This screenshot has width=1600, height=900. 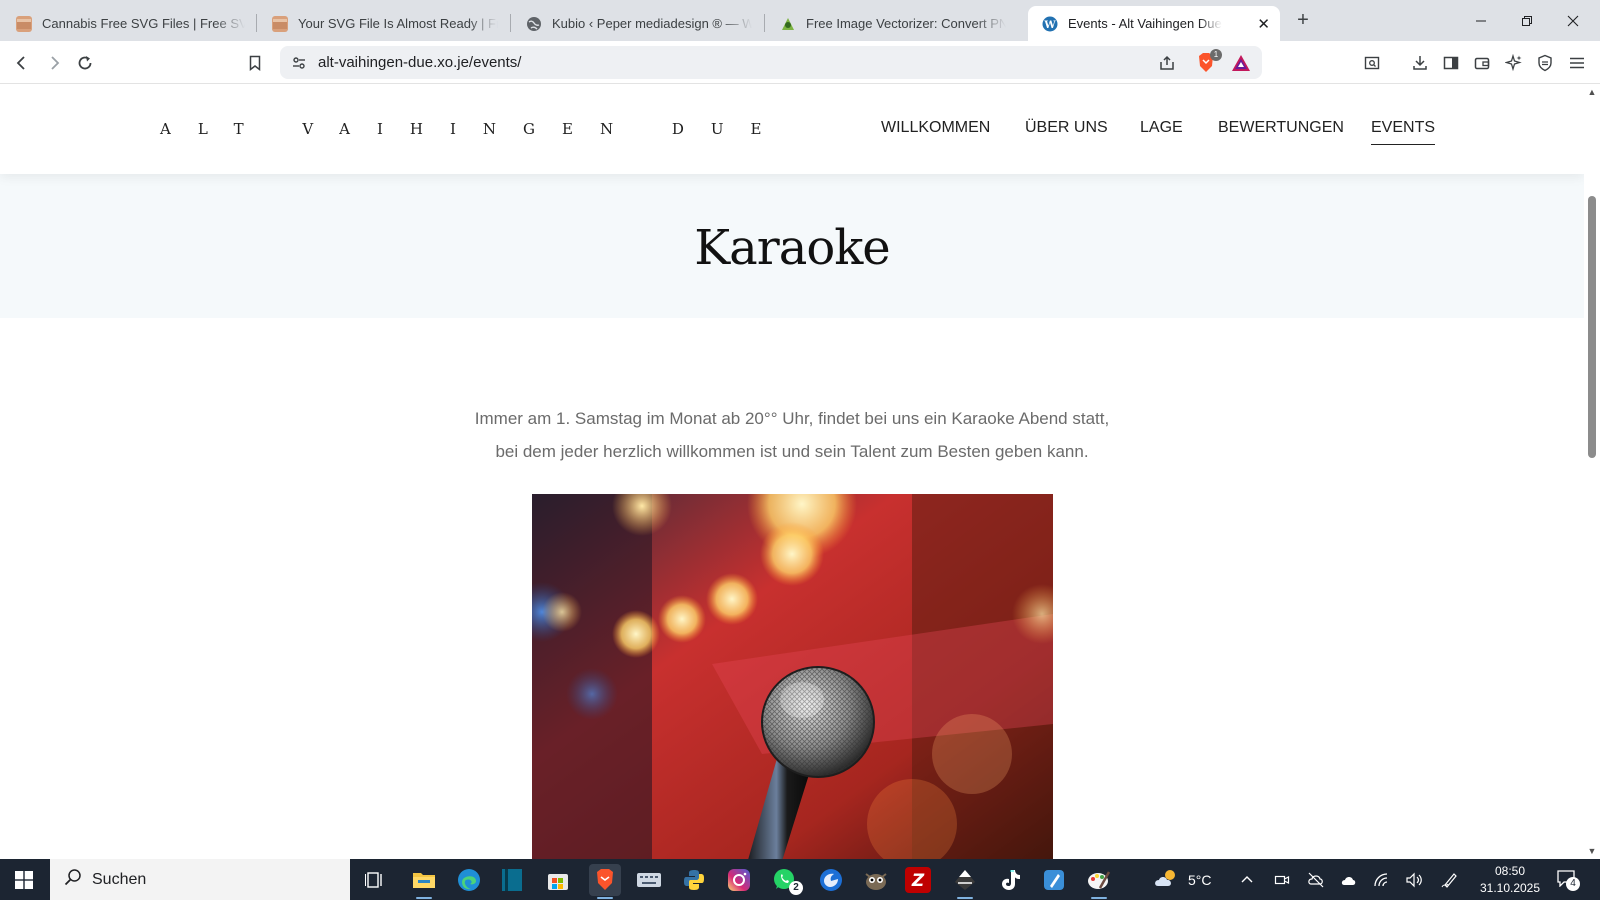 I want to click on file-explorer-icon, so click(x=424, y=881).